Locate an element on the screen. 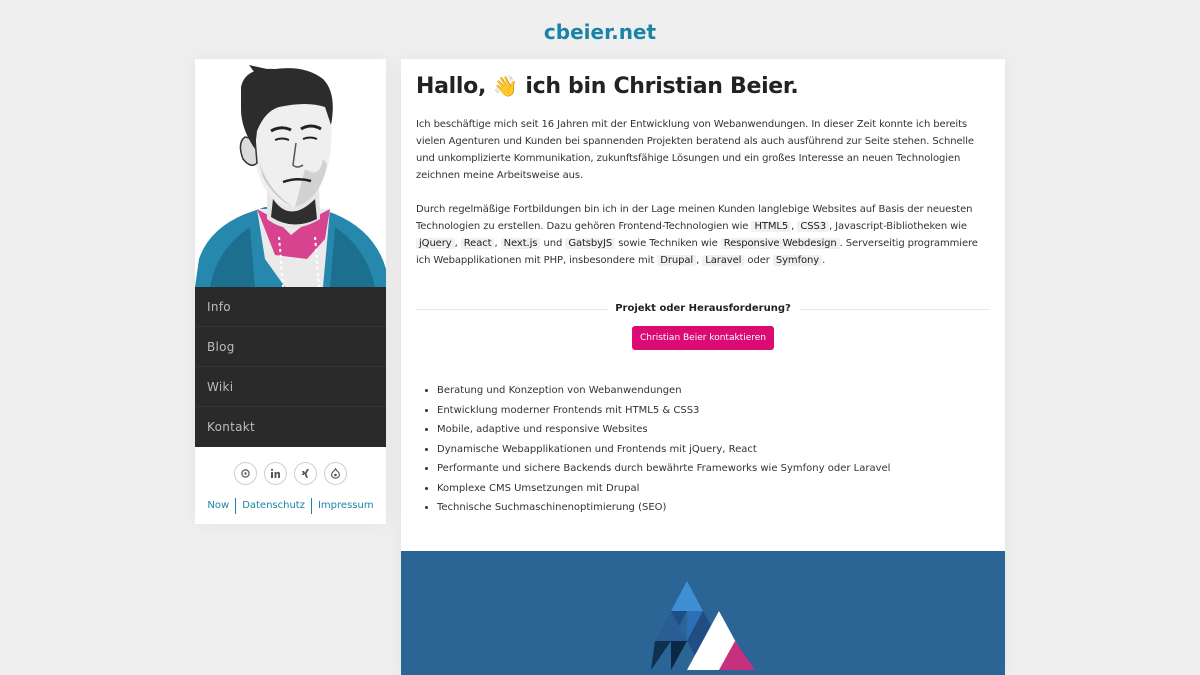  tag-gatsbyjs: GatsbyJS is located at coordinates (590, 243).